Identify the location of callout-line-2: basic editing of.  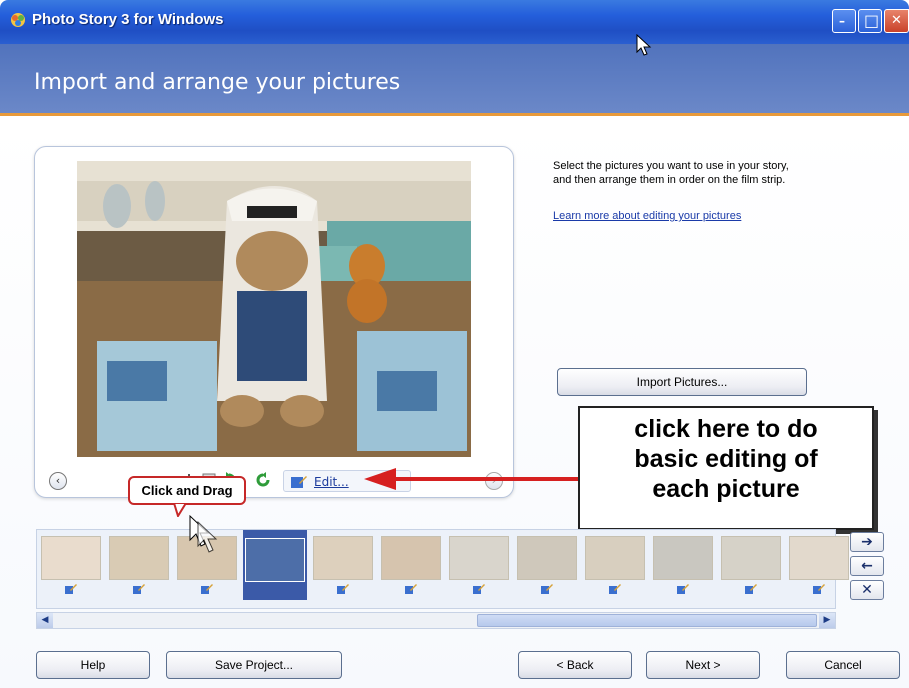
(726, 459).